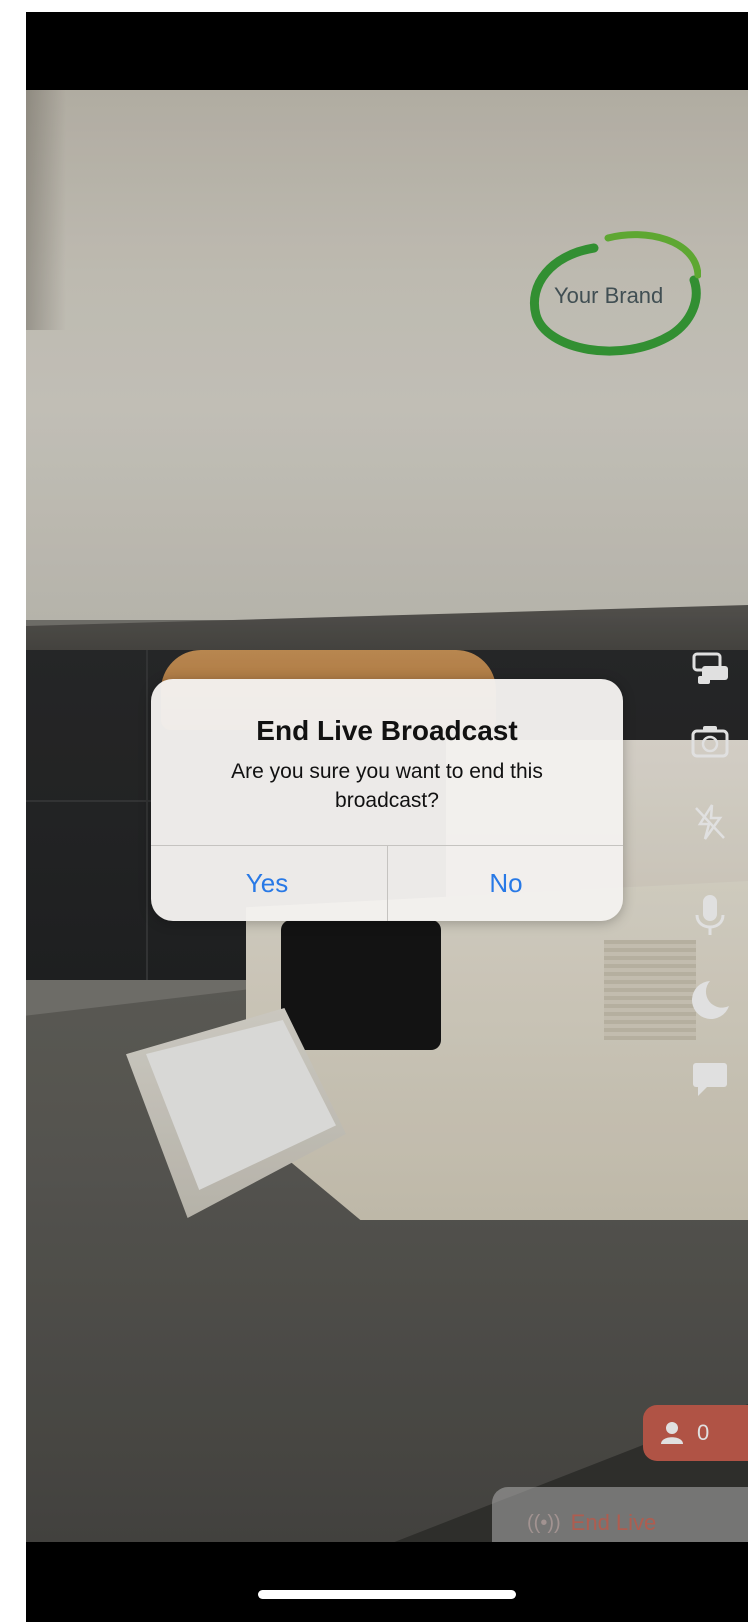 The image size is (748, 1622). What do you see at coordinates (268, 883) in the screenshot?
I see `yes-button: Yes` at bounding box center [268, 883].